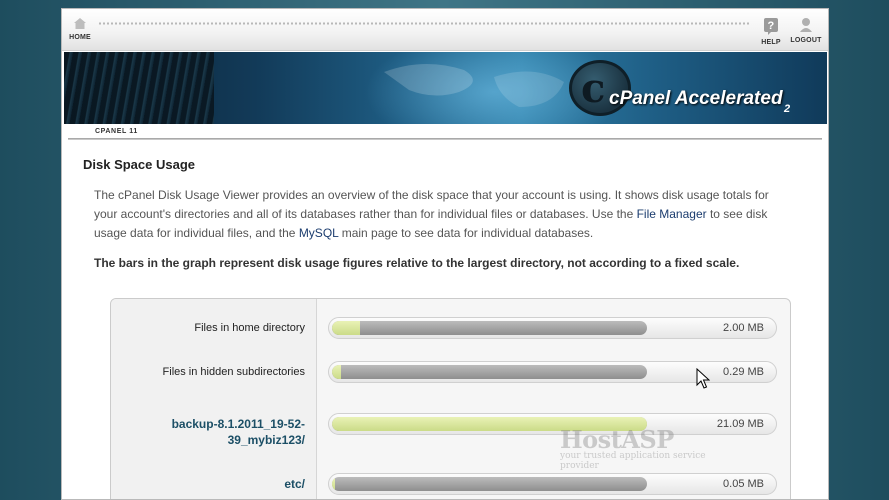 The height and width of the screenshot is (500, 889). I want to click on usage-bar-etc: 0.05 MB, so click(552, 484).